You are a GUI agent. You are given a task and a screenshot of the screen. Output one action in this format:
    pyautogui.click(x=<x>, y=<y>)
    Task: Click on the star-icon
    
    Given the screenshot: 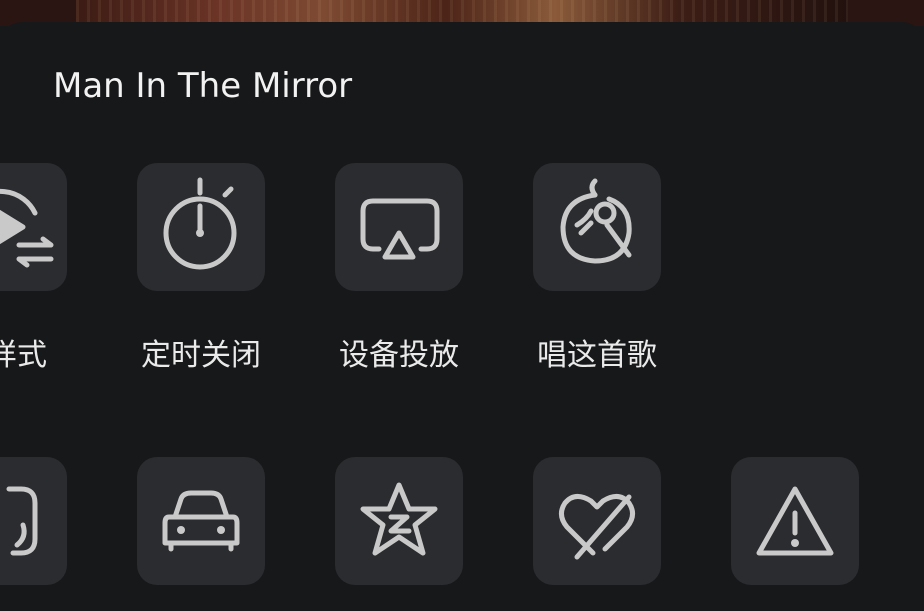 What is the action you would take?
    pyautogui.click(x=399, y=519)
    